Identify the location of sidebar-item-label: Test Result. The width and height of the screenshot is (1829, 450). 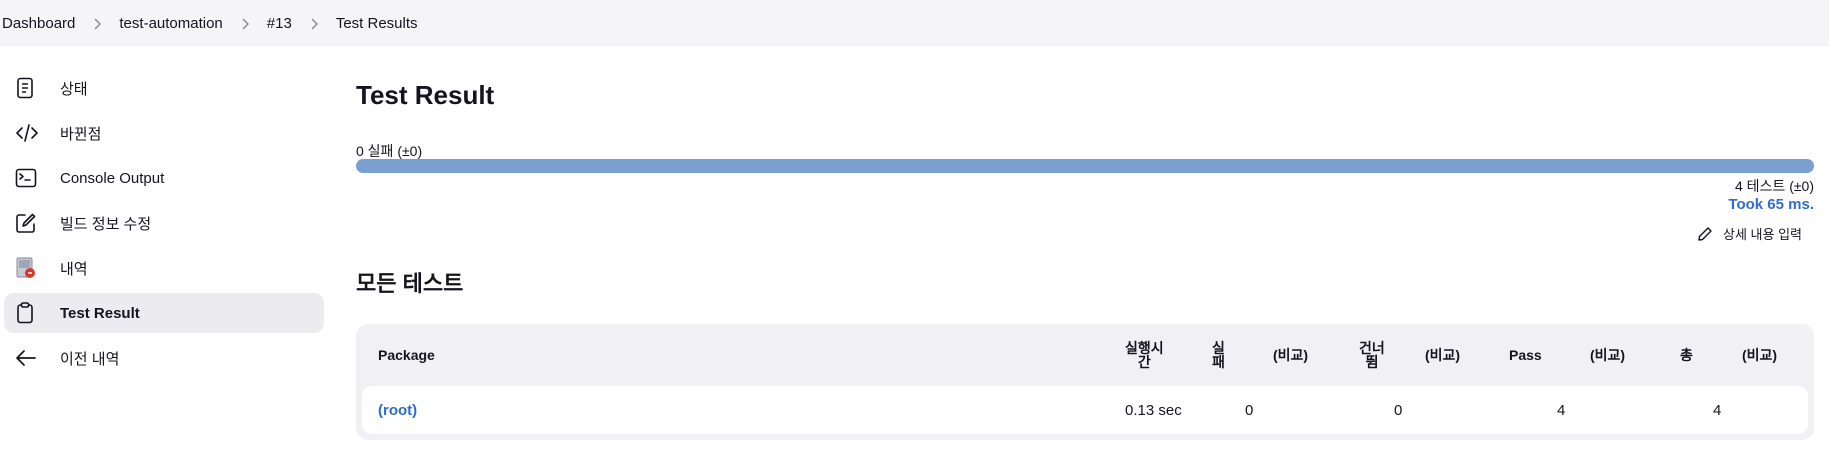
(100, 313).